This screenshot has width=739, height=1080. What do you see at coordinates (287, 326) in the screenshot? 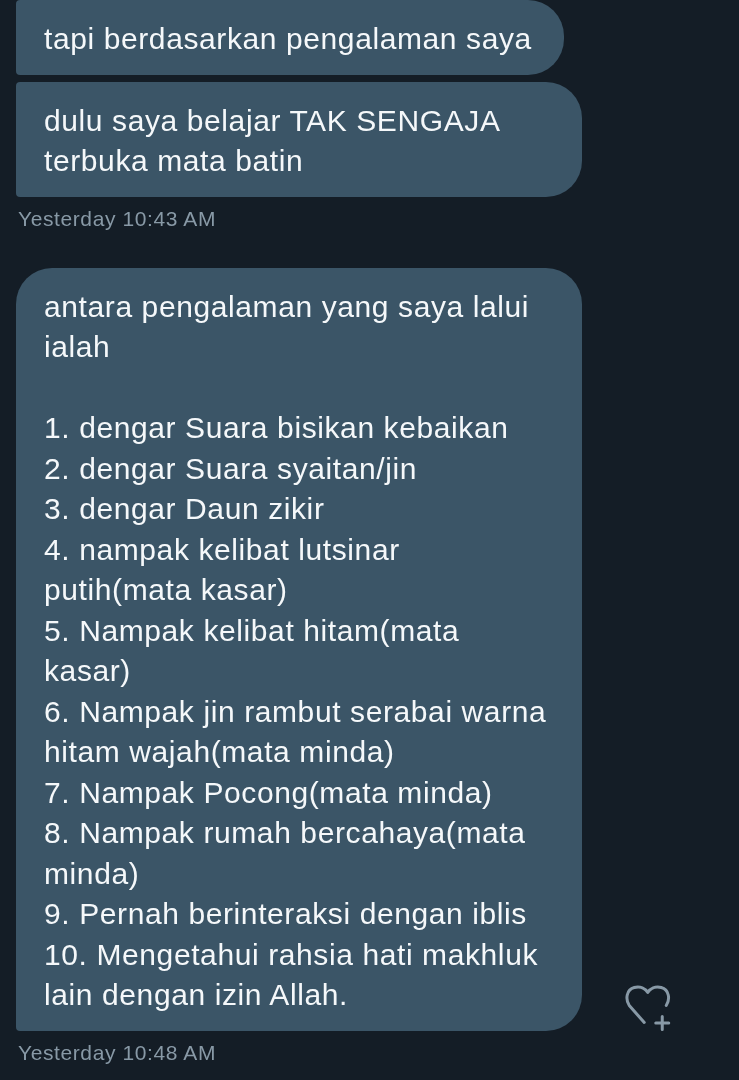
I see `message-text: antara pengalaman yang saya lalui ialah` at bounding box center [287, 326].